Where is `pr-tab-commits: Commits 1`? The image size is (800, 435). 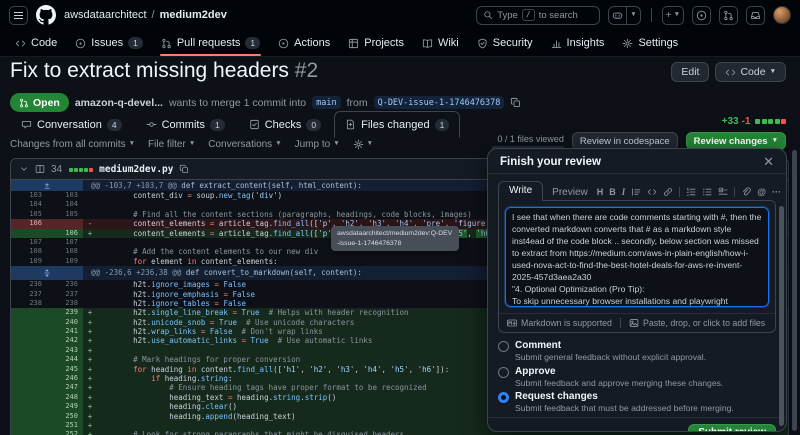
pr-tab-commits: Commits 1 is located at coordinates (185, 124).